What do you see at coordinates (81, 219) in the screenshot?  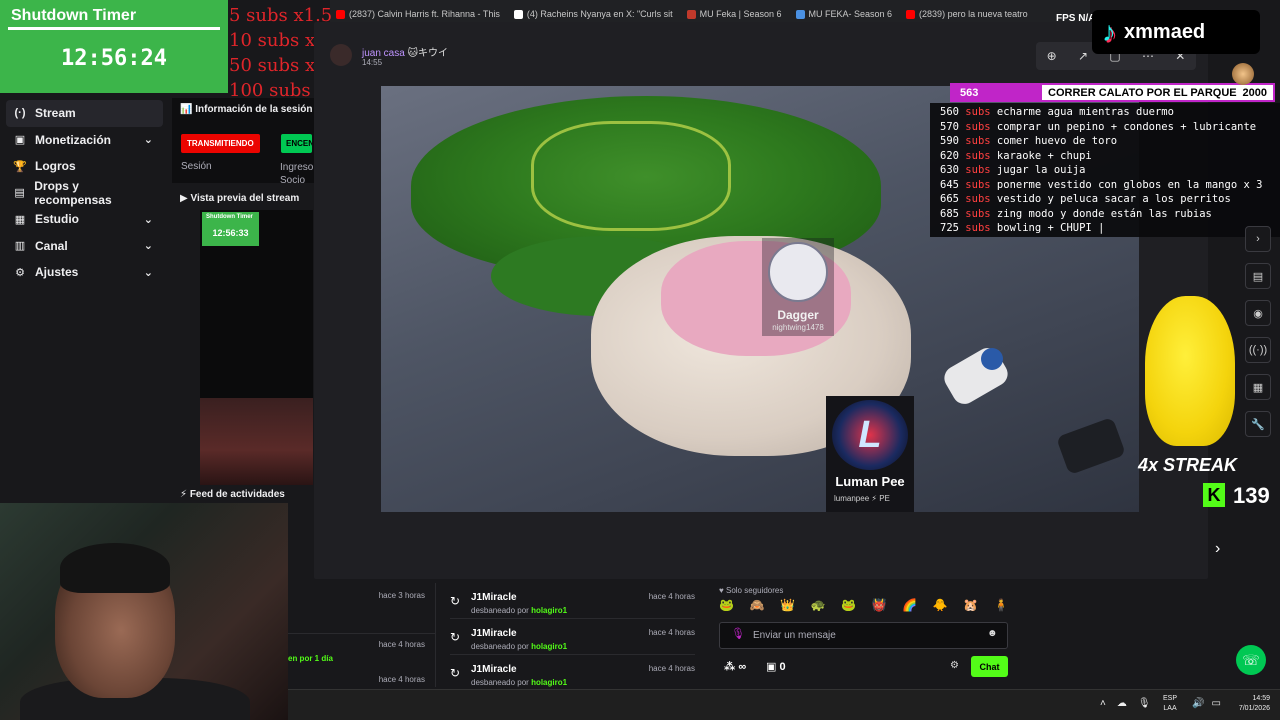 I see `sidebar-item-estudio: ▦ Estudio ⌄` at bounding box center [81, 219].